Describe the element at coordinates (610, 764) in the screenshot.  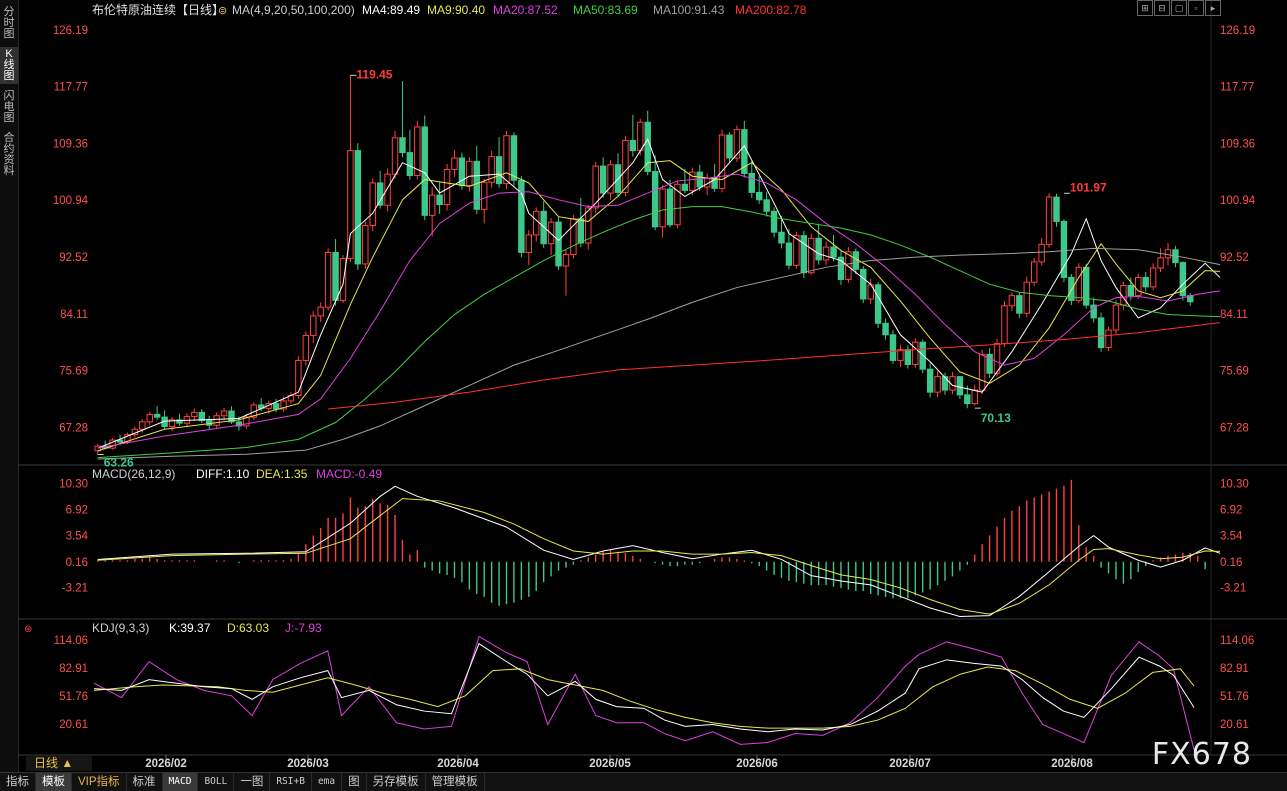
I see `x-label-3: 2026/05` at that location.